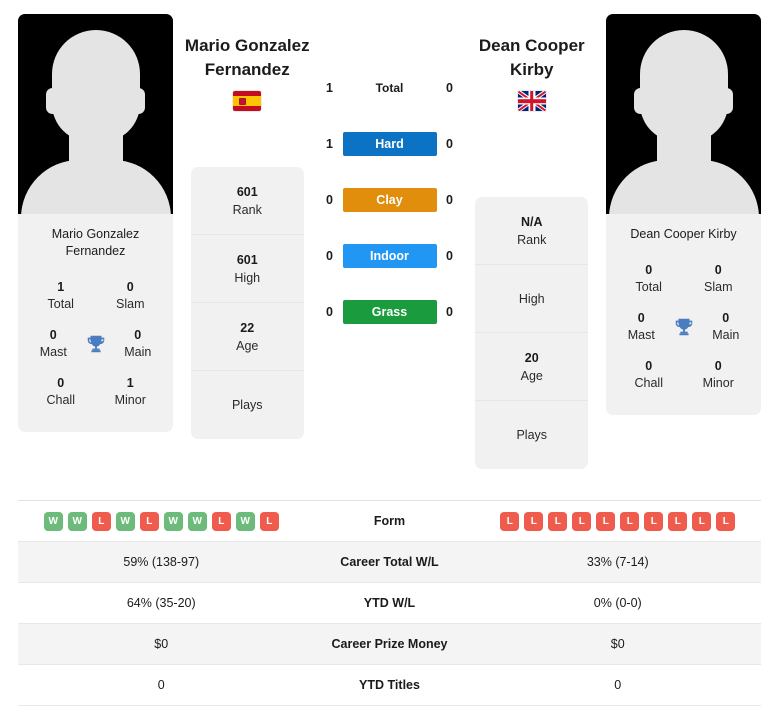 The image size is (779, 719). Describe the element at coordinates (618, 685) in the screenshot. I see `right-ytd-titles: 0` at that location.